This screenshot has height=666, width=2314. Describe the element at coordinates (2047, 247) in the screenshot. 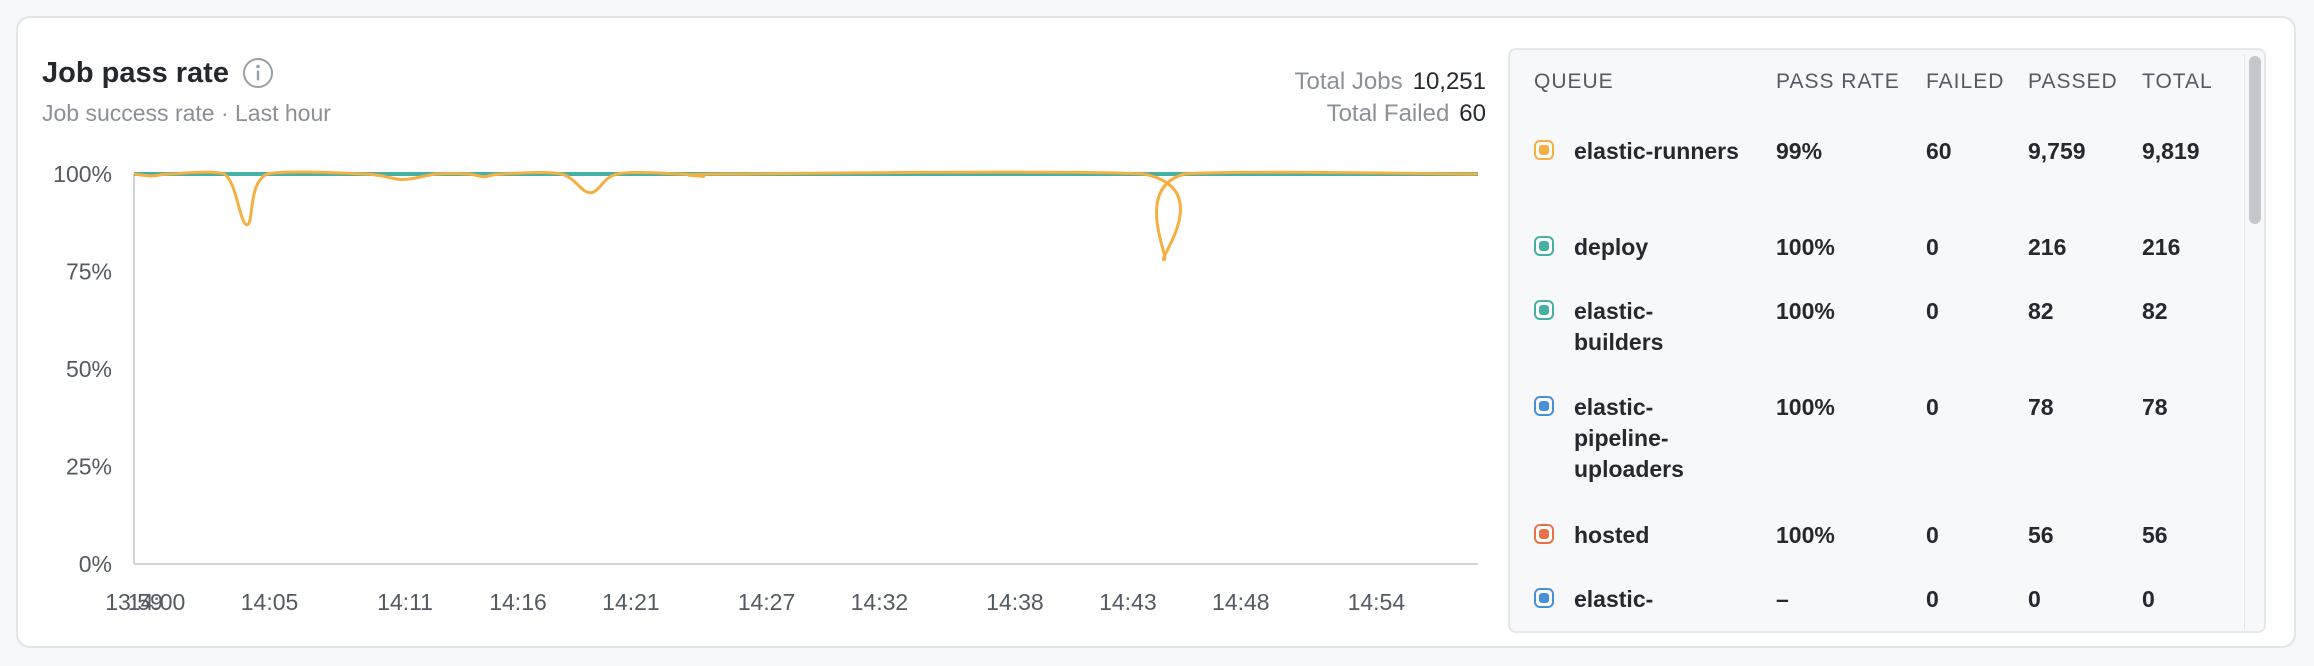

I see `passed-cell: 216` at that location.